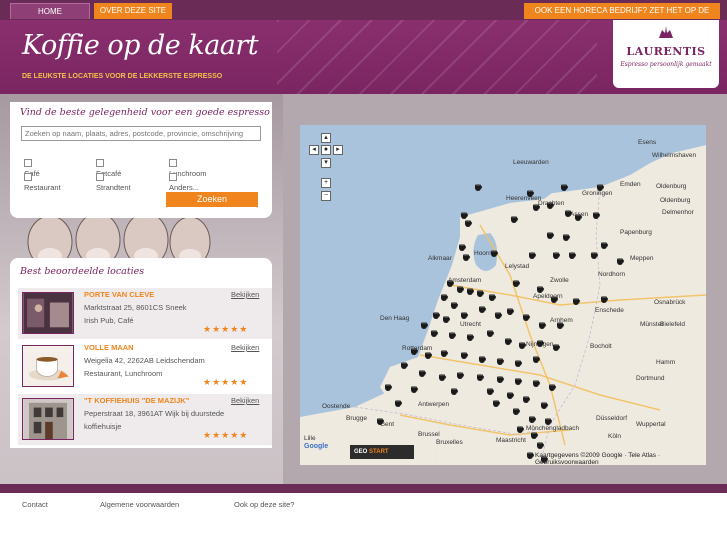 This screenshot has height=545, width=727. I want to click on search-button: Zoeken, so click(212, 199).